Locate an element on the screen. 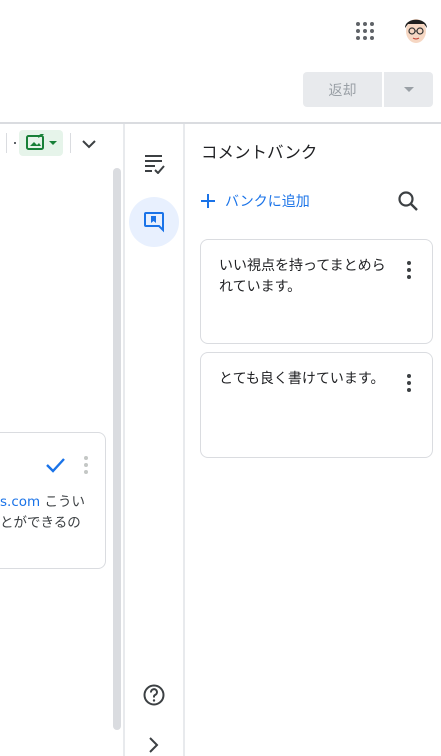 The image size is (441, 756). panel-title: コメントバンク is located at coordinates (259, 152).